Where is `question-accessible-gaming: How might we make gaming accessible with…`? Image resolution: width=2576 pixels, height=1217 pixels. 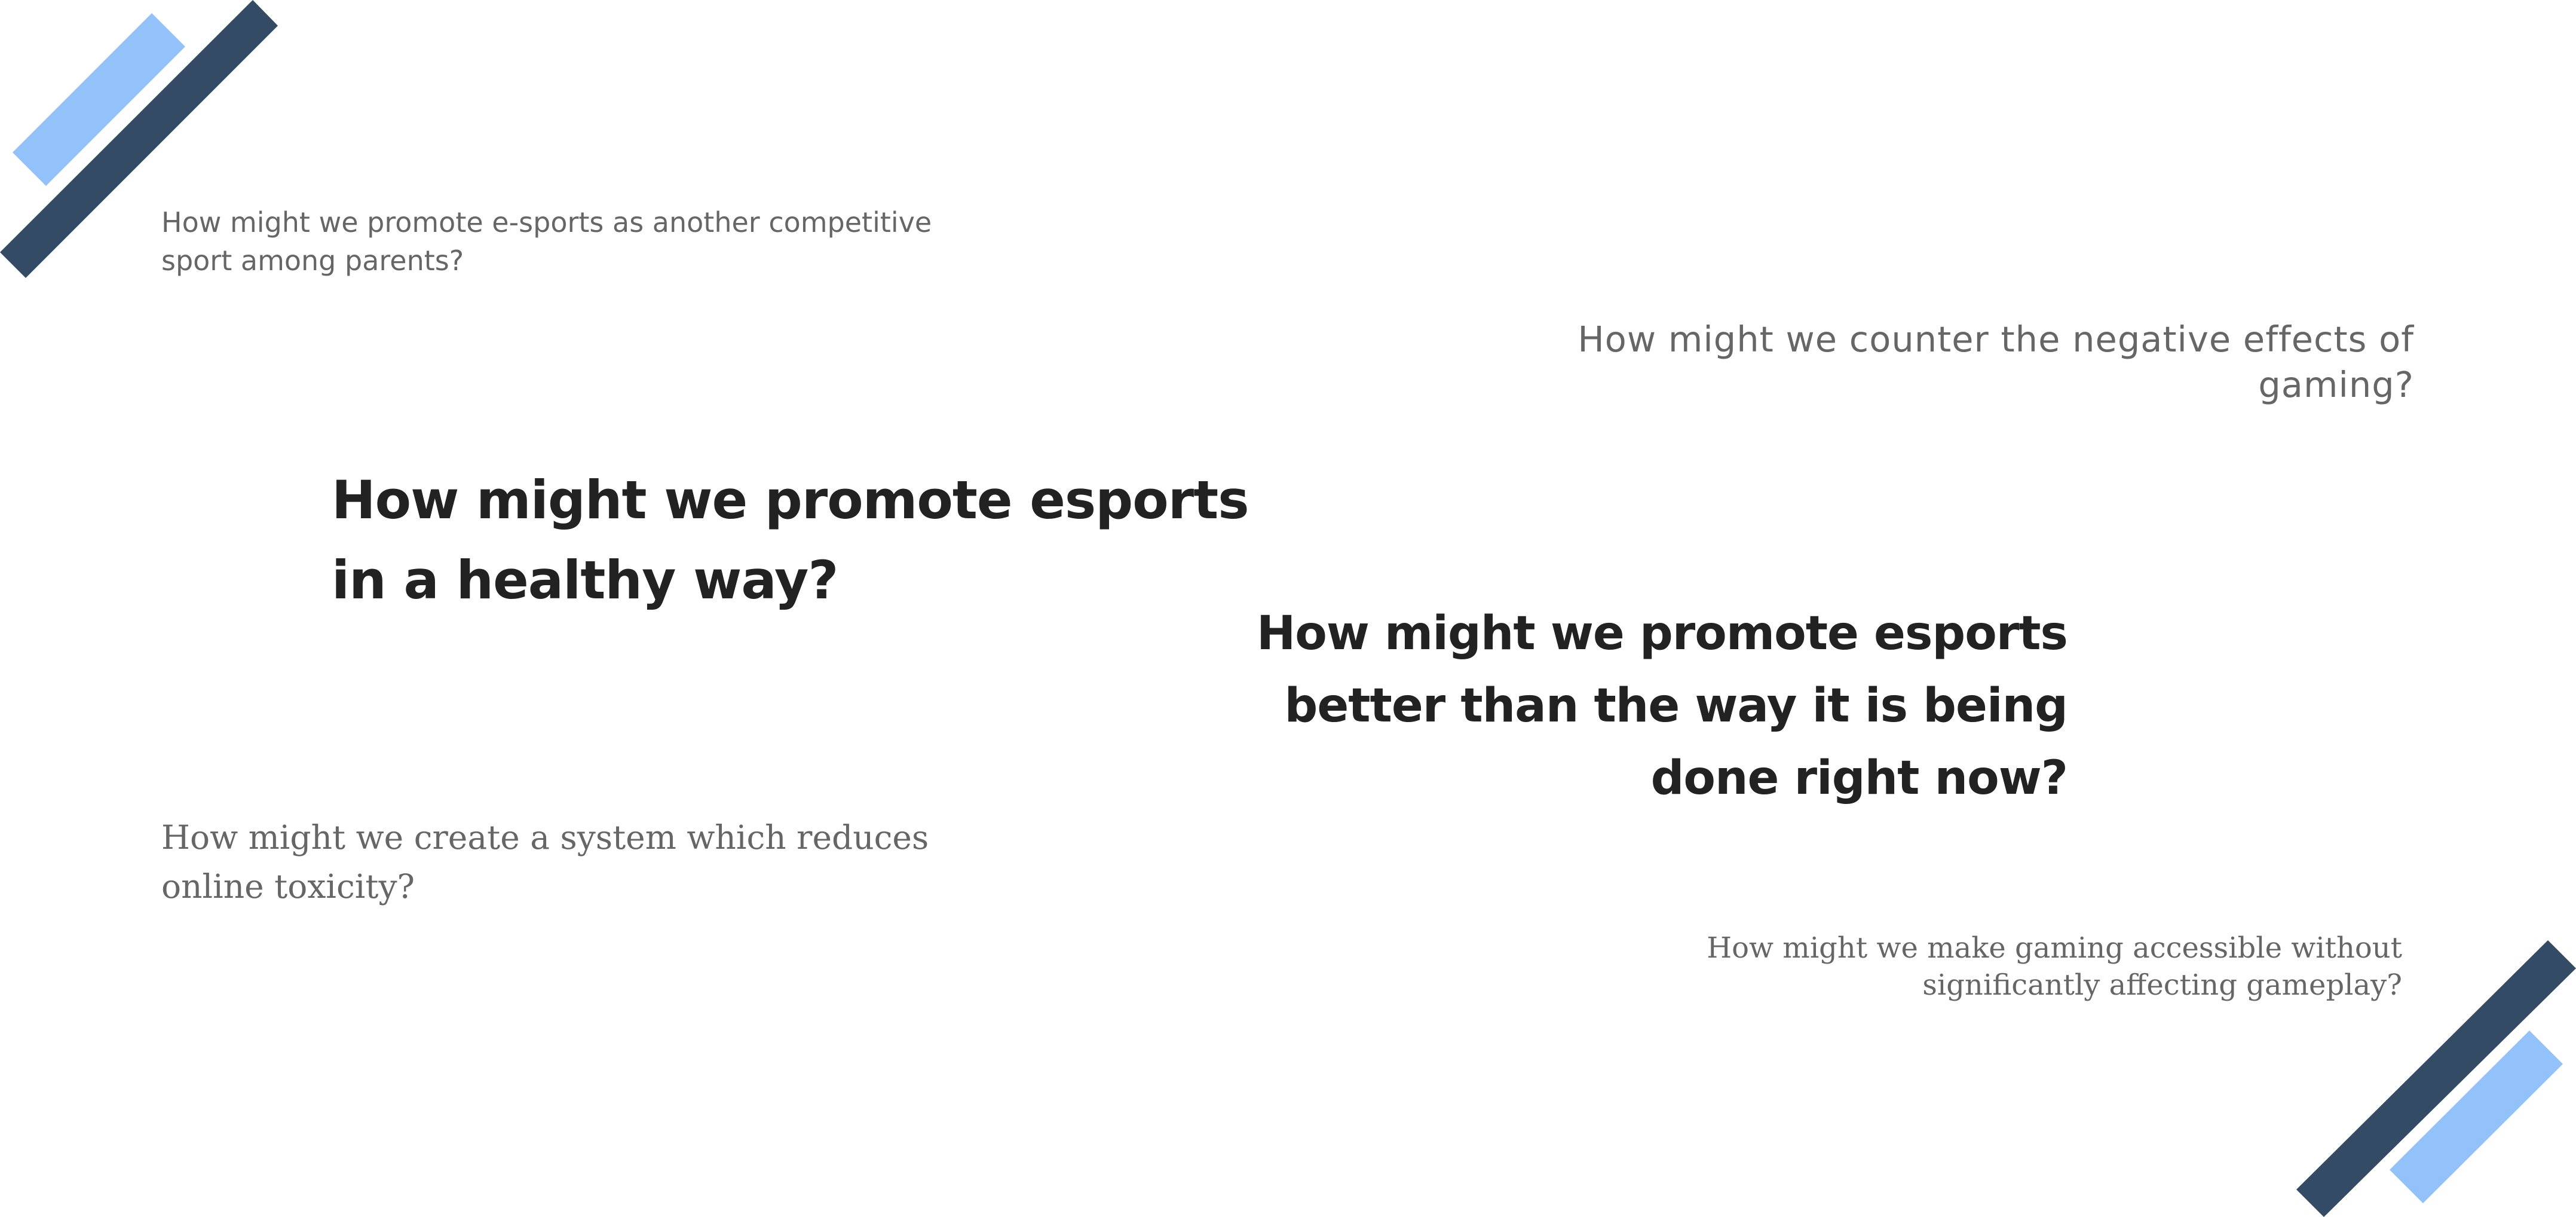
question-accessible-gaming: How might we make gaming accessible with… is located at coordinates (2055, 966).